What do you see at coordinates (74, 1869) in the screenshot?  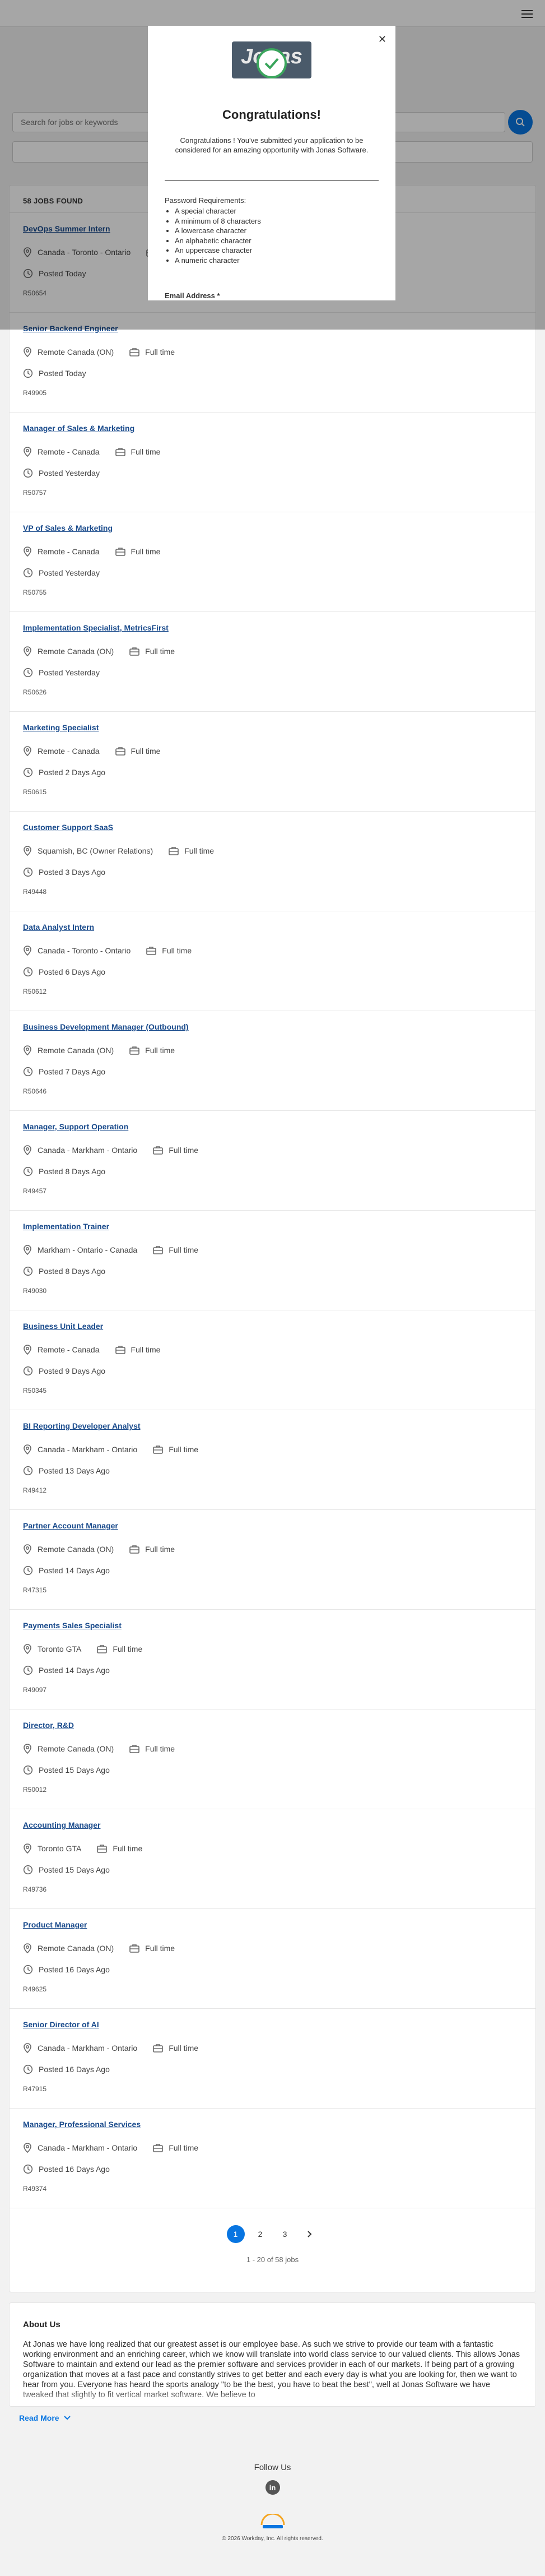 I see `job-posted-text: Posted 15 Days Ago` at bounding box center [74, 1869].